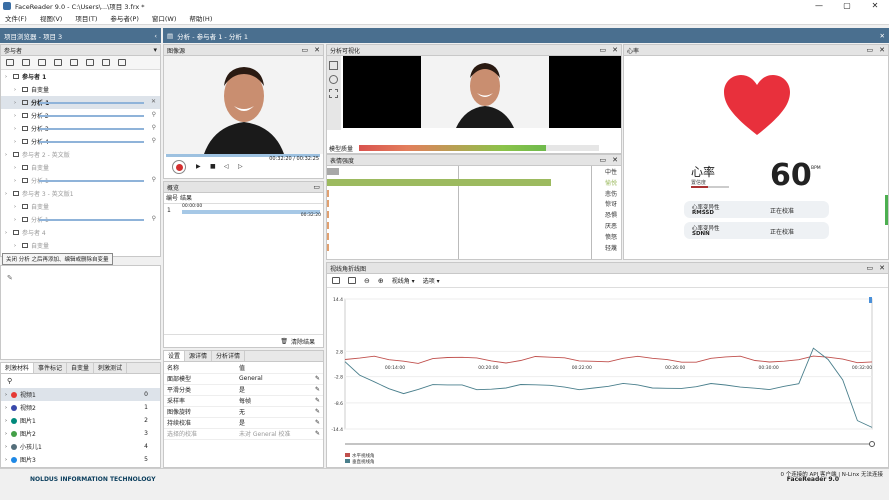 The image size is (889, 500). What do you see at coordinates (199, 356) in the screenshot?
I see `tab-source-details: 源详情` at bounding box center [199, 356].